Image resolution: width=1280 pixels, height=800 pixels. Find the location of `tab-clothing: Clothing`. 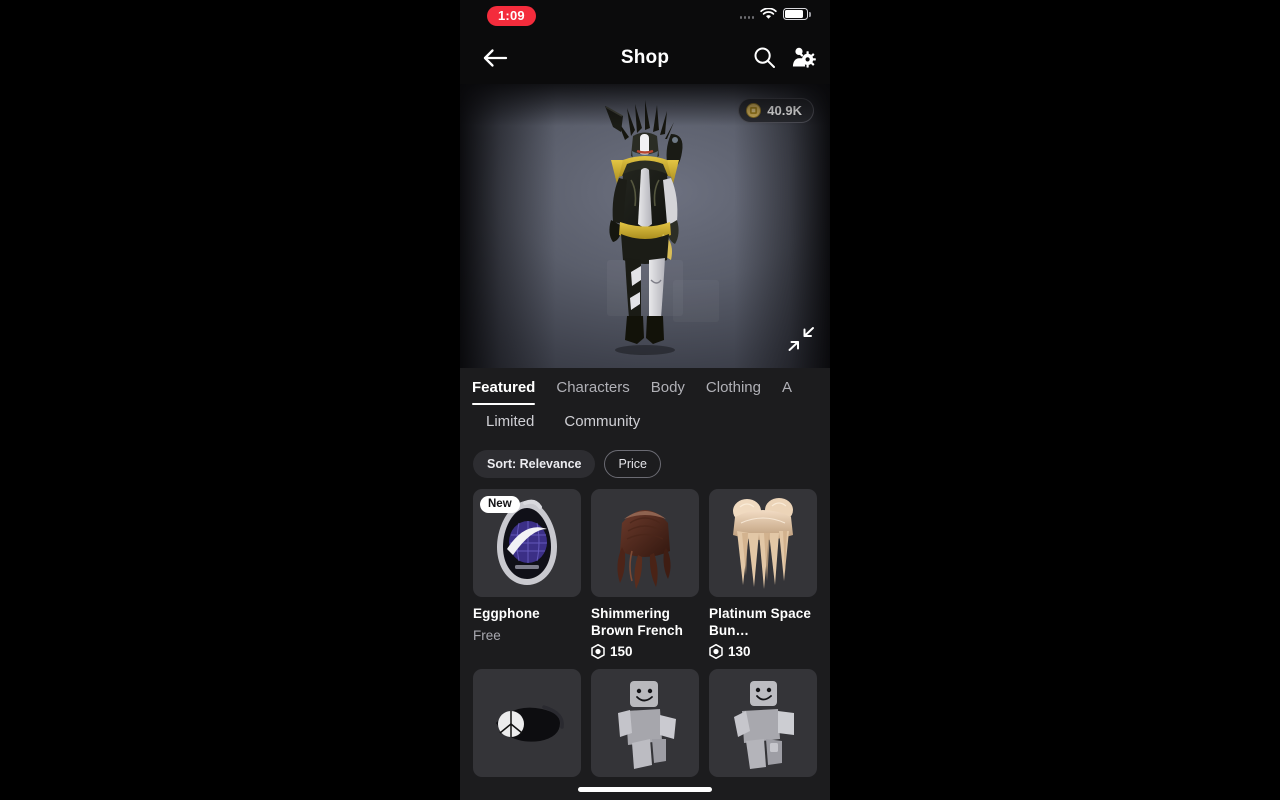

tab-clothing: Clothing is located at coordinates (733, 392).